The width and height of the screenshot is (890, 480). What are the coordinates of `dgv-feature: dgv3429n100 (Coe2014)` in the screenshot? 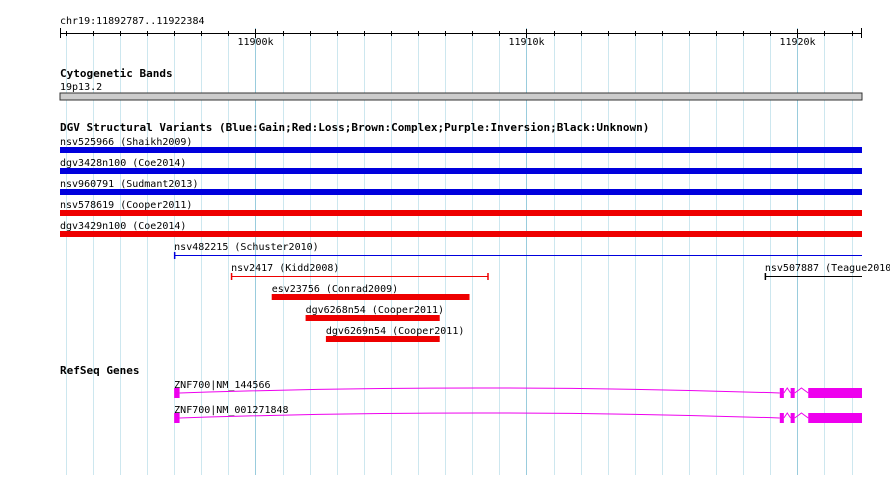 It's located at (461, 229).